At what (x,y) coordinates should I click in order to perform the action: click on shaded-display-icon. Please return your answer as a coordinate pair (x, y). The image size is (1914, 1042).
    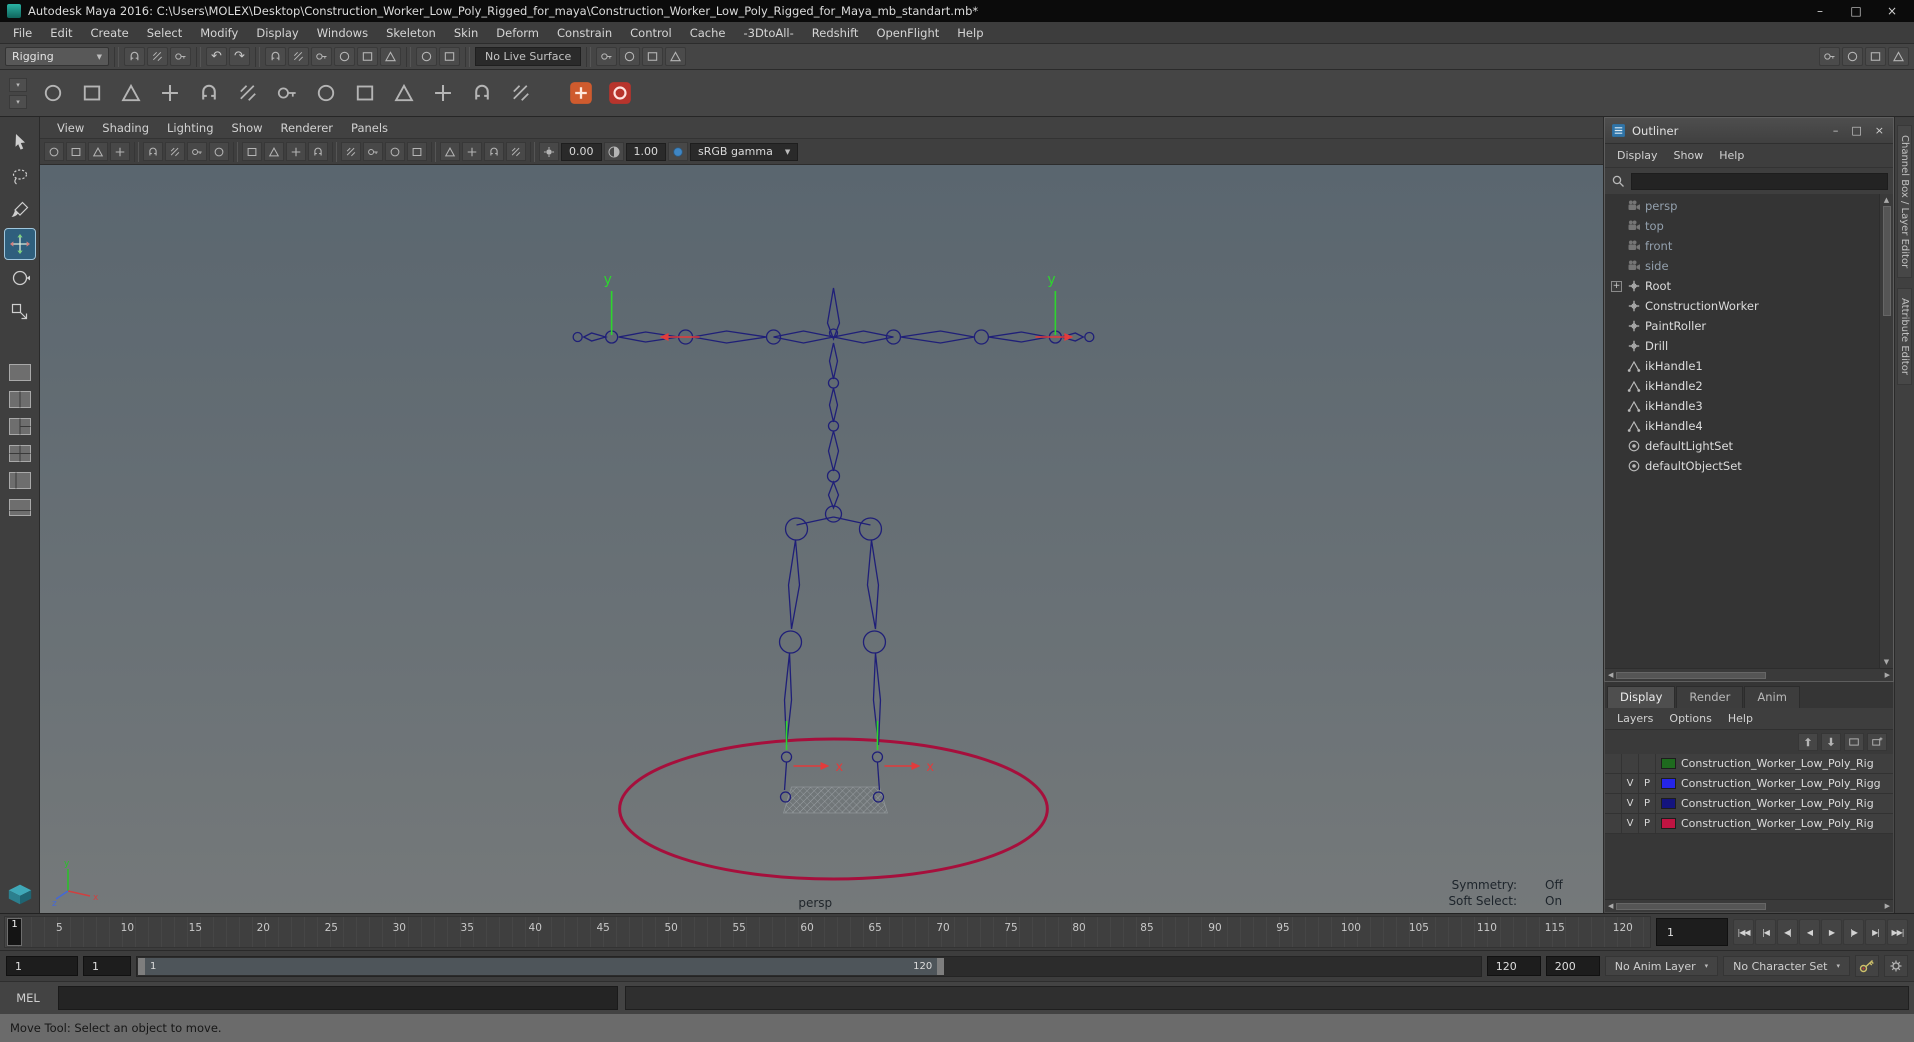
    Looking at the image, I should click on (417, 151).